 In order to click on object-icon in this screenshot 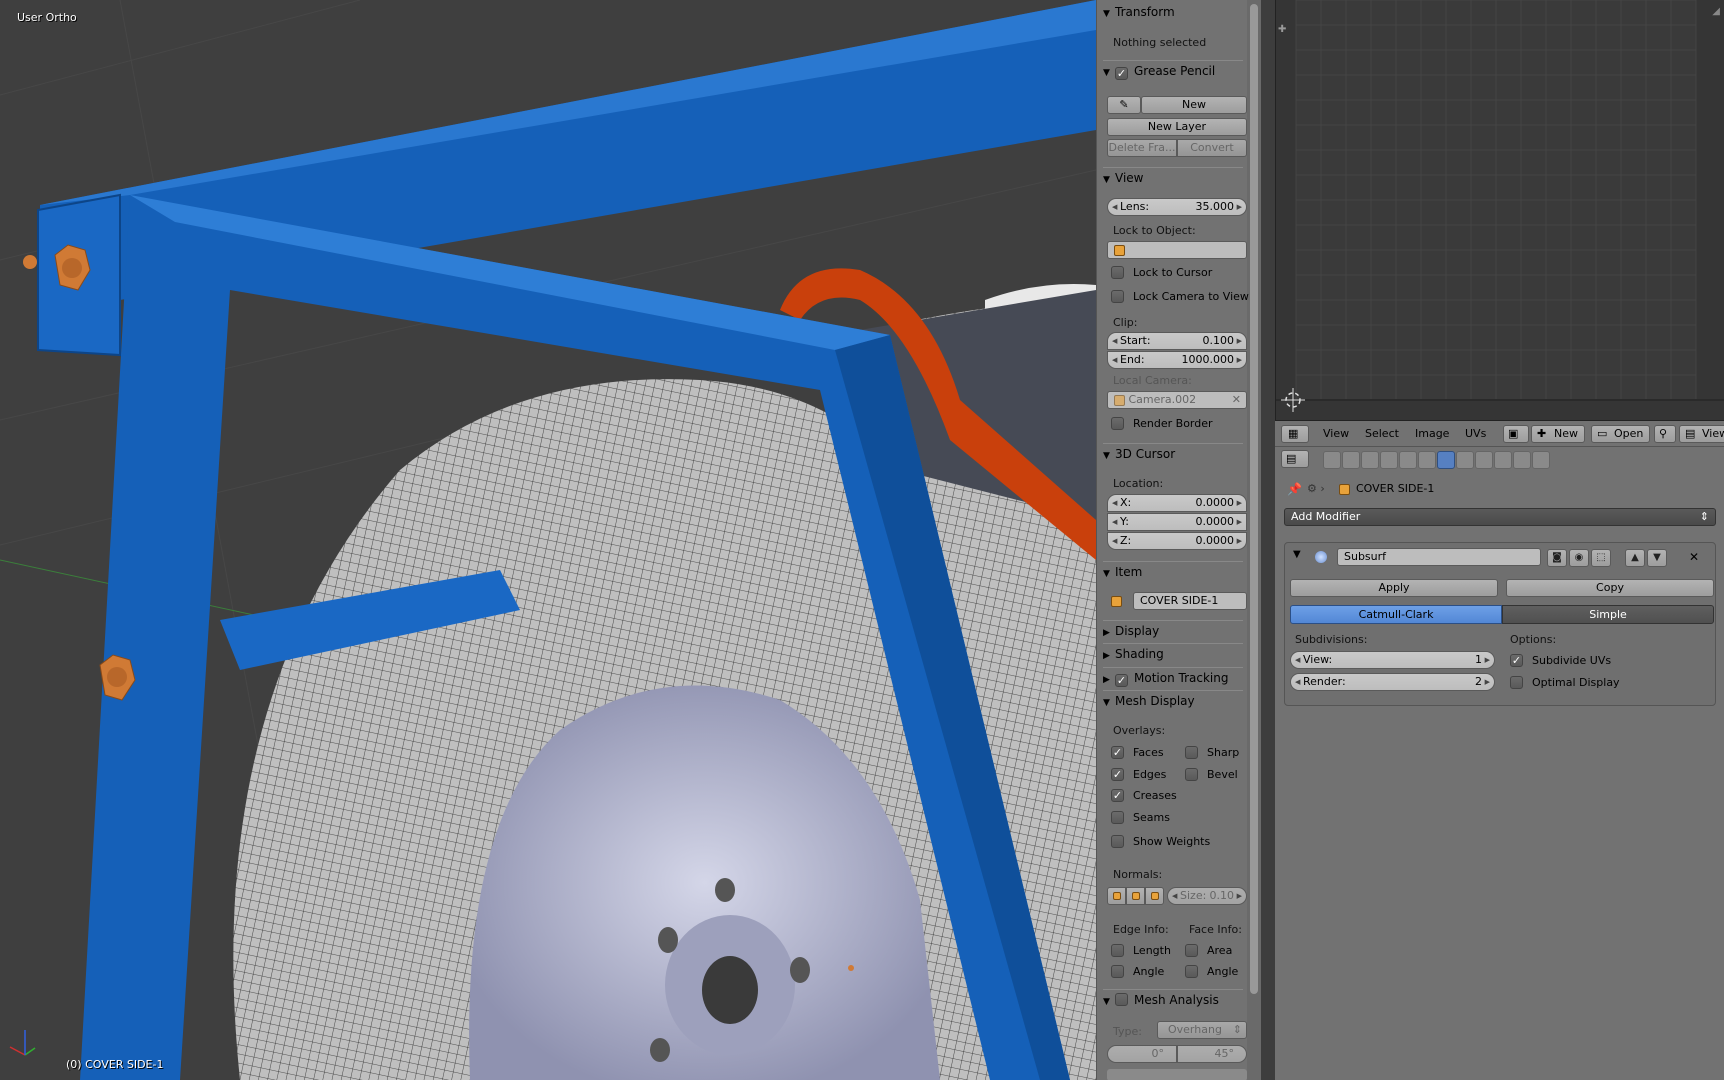, I will do `click(1119, 250)`.